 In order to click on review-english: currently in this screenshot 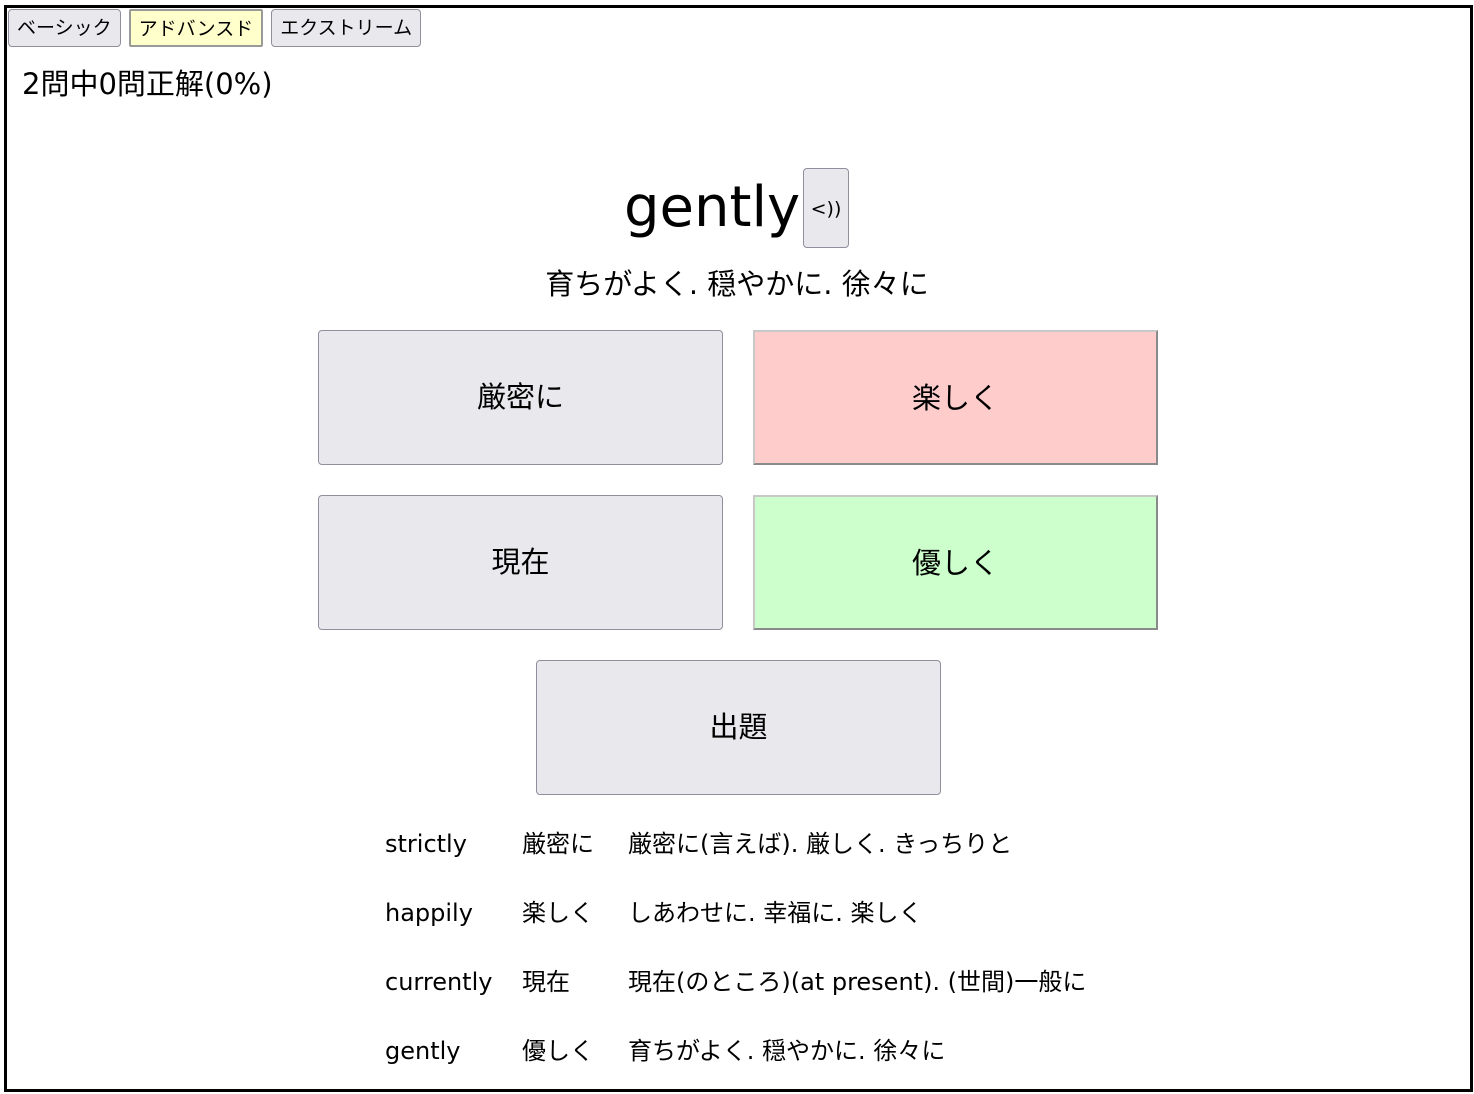, I will do `click(439, 982)`.